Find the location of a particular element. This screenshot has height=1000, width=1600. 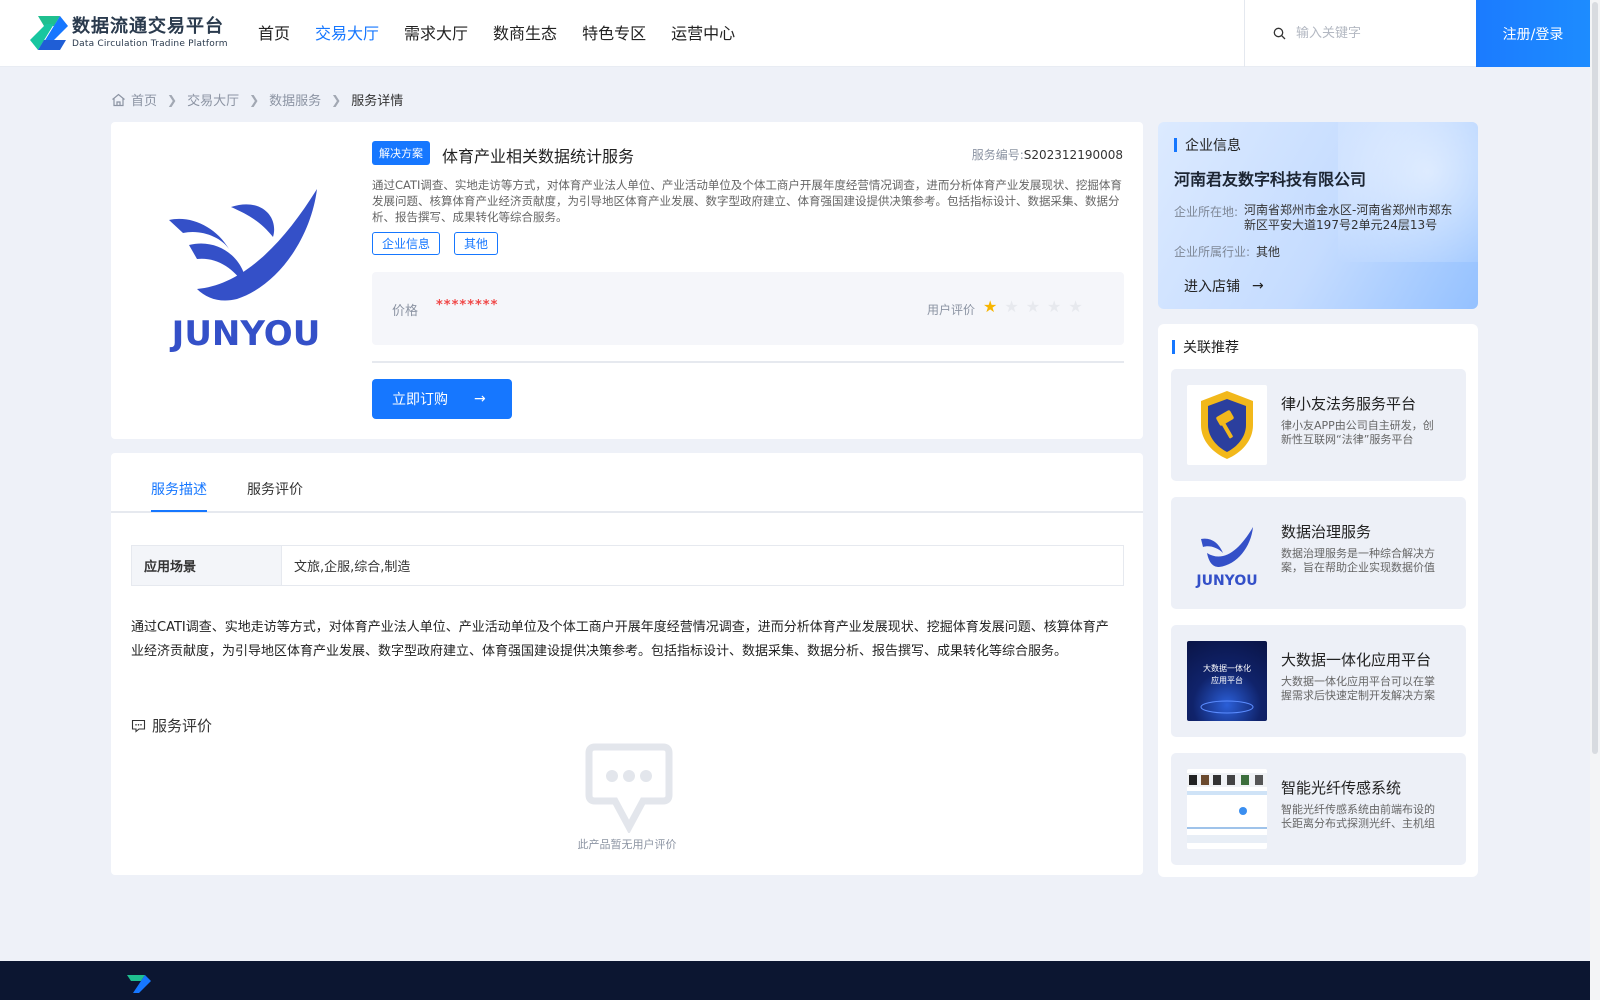

card-glow is located at coordinates (1408, 192).